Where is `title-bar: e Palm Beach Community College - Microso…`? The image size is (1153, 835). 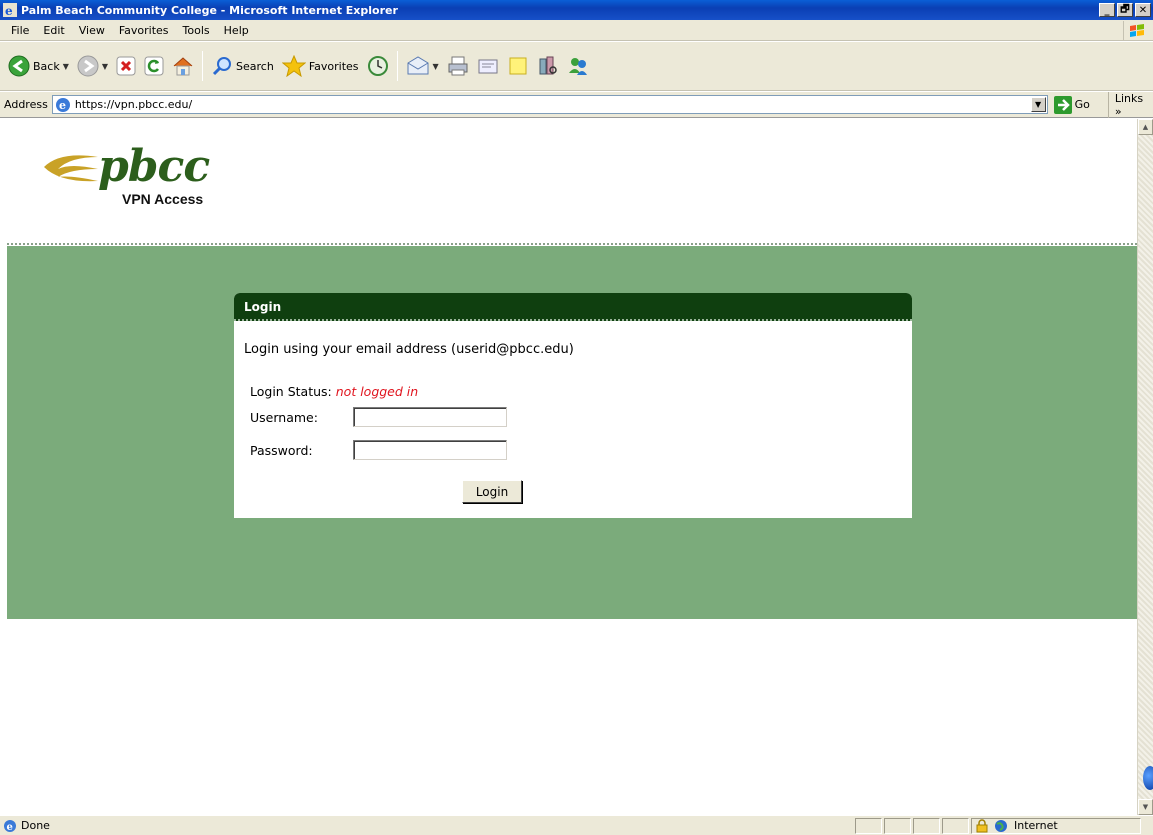
title-bar: e Palm Beach Community College - Microso… is located at coordinates (576, 10).